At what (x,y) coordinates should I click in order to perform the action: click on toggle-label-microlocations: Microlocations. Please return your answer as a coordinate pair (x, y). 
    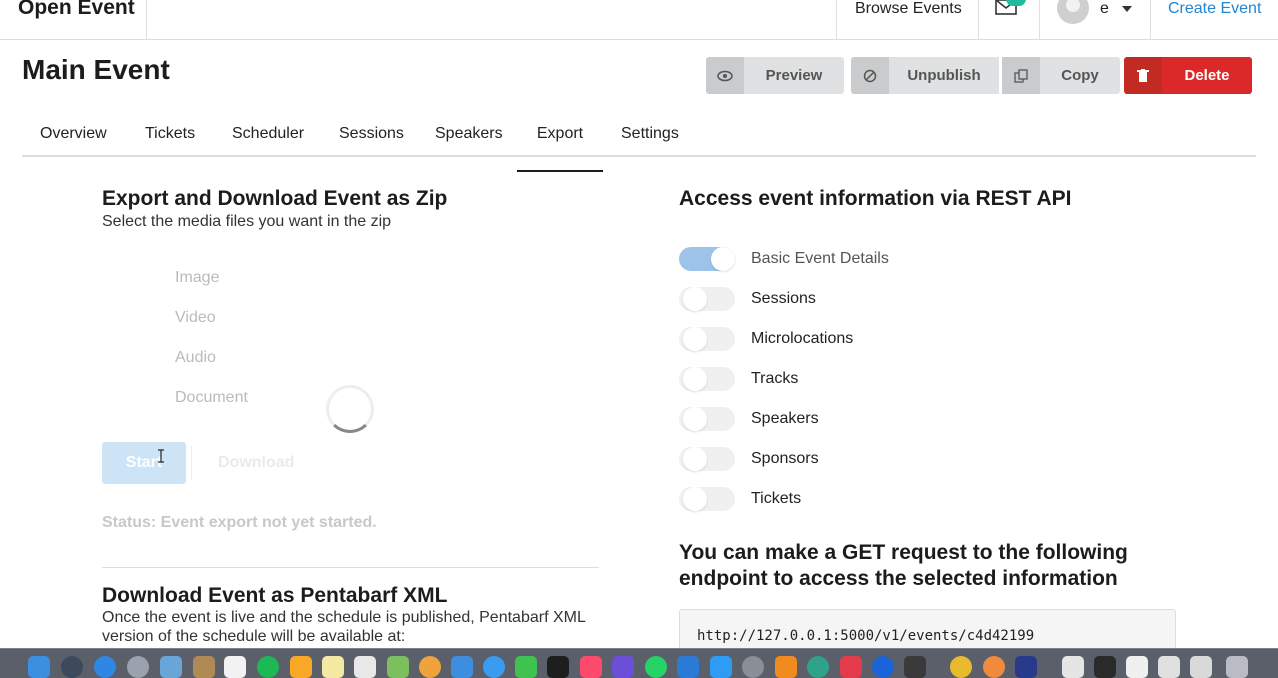
    Looking at the image, I should click on (802, 338).